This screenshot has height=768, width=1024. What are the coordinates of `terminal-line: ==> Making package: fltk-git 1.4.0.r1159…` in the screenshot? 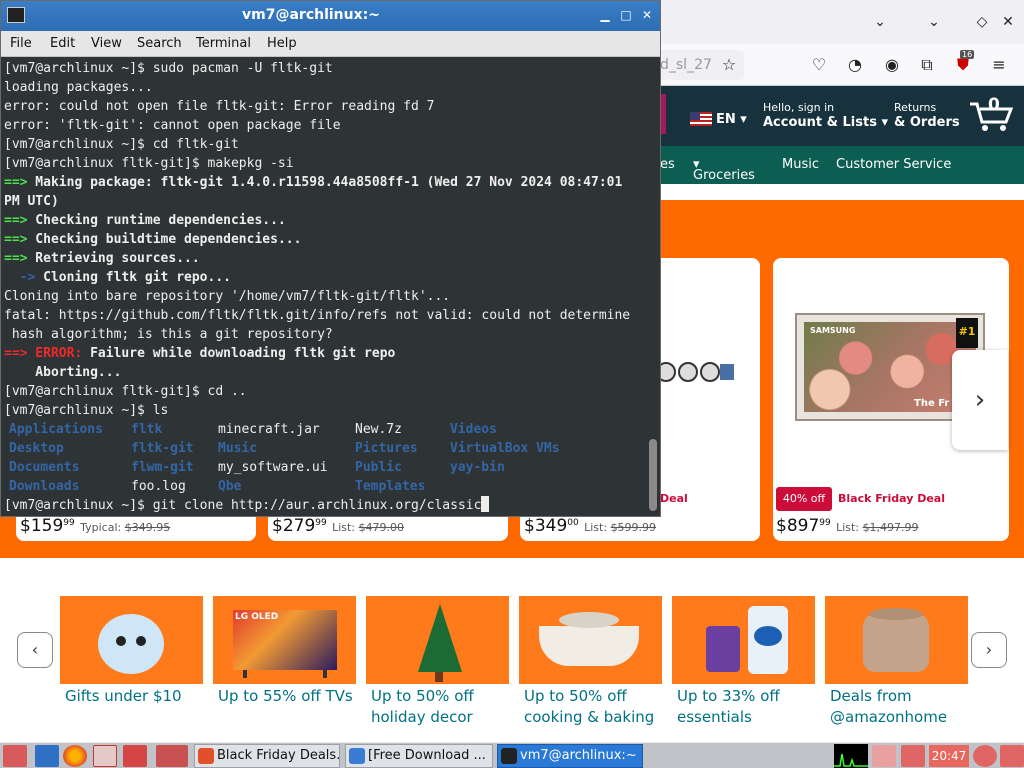 It's located at (313, 182).